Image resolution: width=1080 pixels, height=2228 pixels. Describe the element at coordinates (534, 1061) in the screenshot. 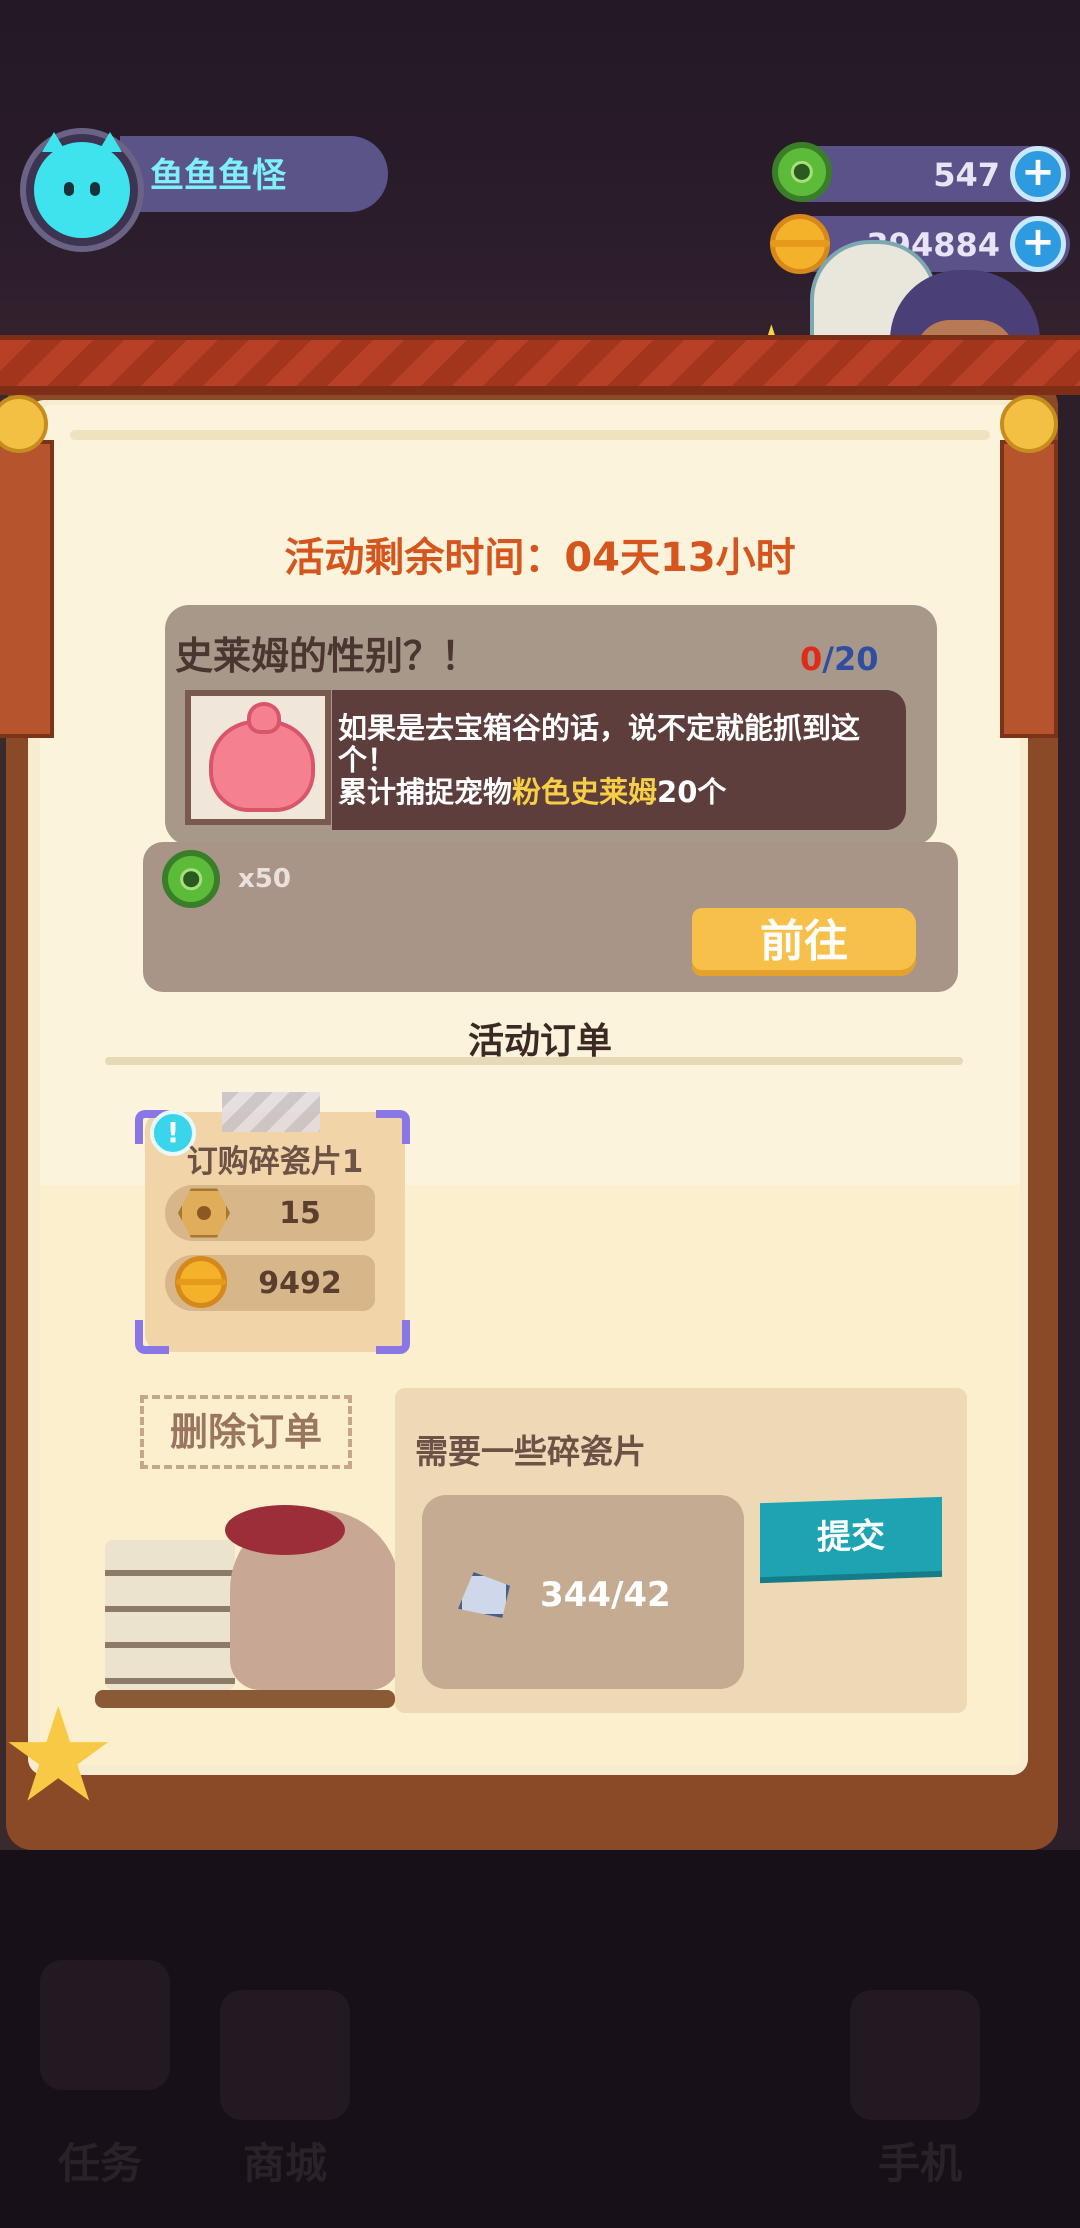

I see `orders-divider` at that location.